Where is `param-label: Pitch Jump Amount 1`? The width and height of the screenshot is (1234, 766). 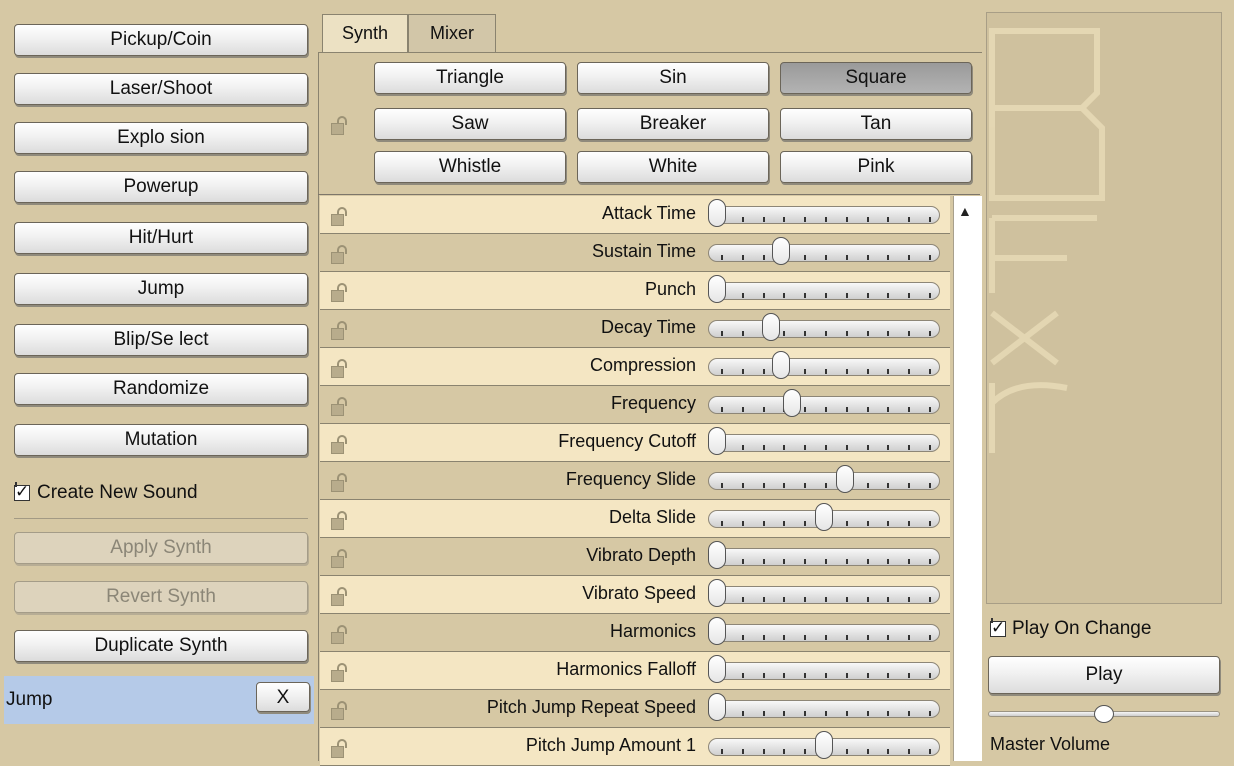 param-label: Pitch Jump Amount 1 is located at coordinates (610, 745).